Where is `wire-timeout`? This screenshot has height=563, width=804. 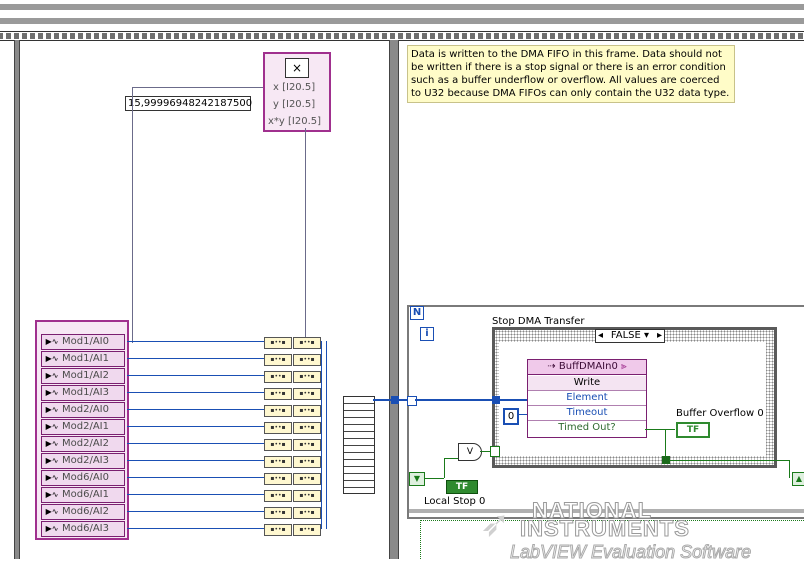
wire-timeout is located at coordinates (523, 414).